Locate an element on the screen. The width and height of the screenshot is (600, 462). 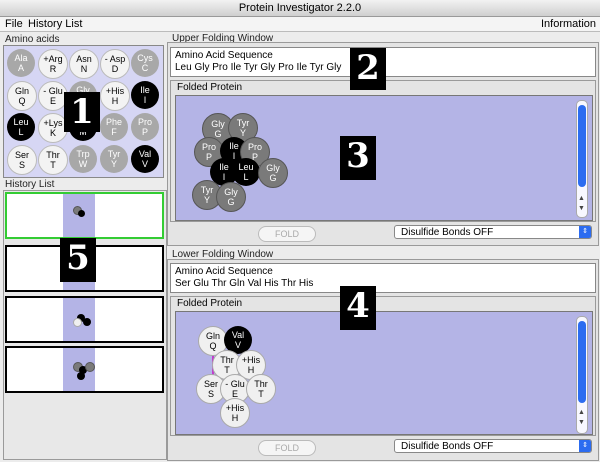
badge-1: 1 is located at coordinates (82, 112).